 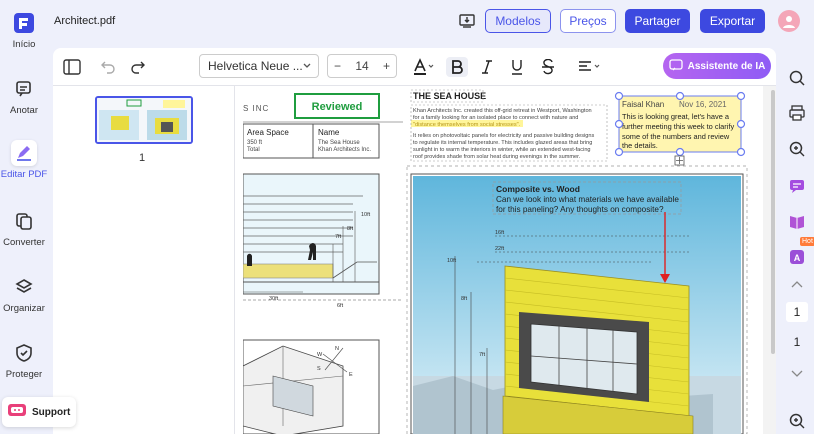 What do you see at coordinates (350, 229) in the screenshot?
I see `dim-8ft-left: 8ft` at bounding box center [350, 229].